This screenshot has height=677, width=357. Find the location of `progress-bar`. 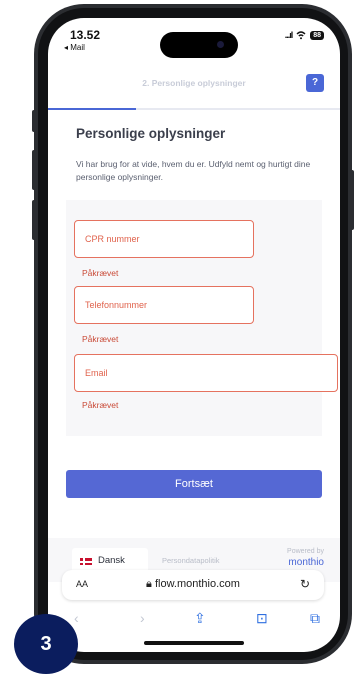

progress-bar is located at coordinates (194, 109).